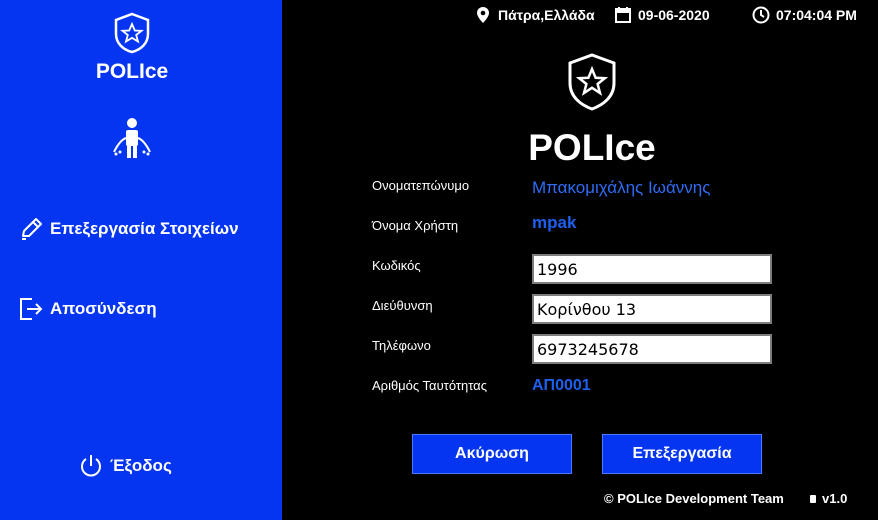 This screenshot has width=878, height=520. What do you see at coordinates (813, 498) in the screenshot?
I see `version-dot-icon` at bounding box center [813, 498].